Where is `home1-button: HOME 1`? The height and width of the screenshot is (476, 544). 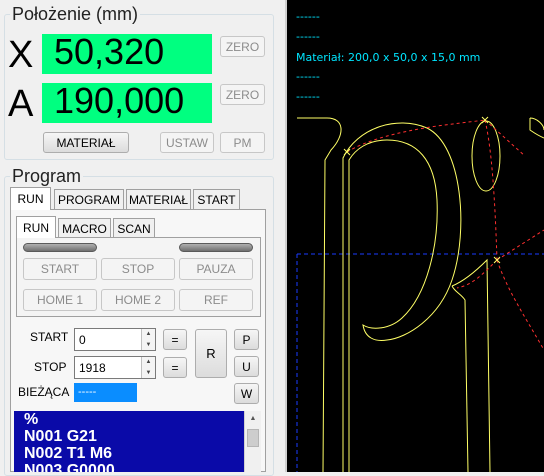 home1-button: HOME 1 is located at coordinates (60, 300).